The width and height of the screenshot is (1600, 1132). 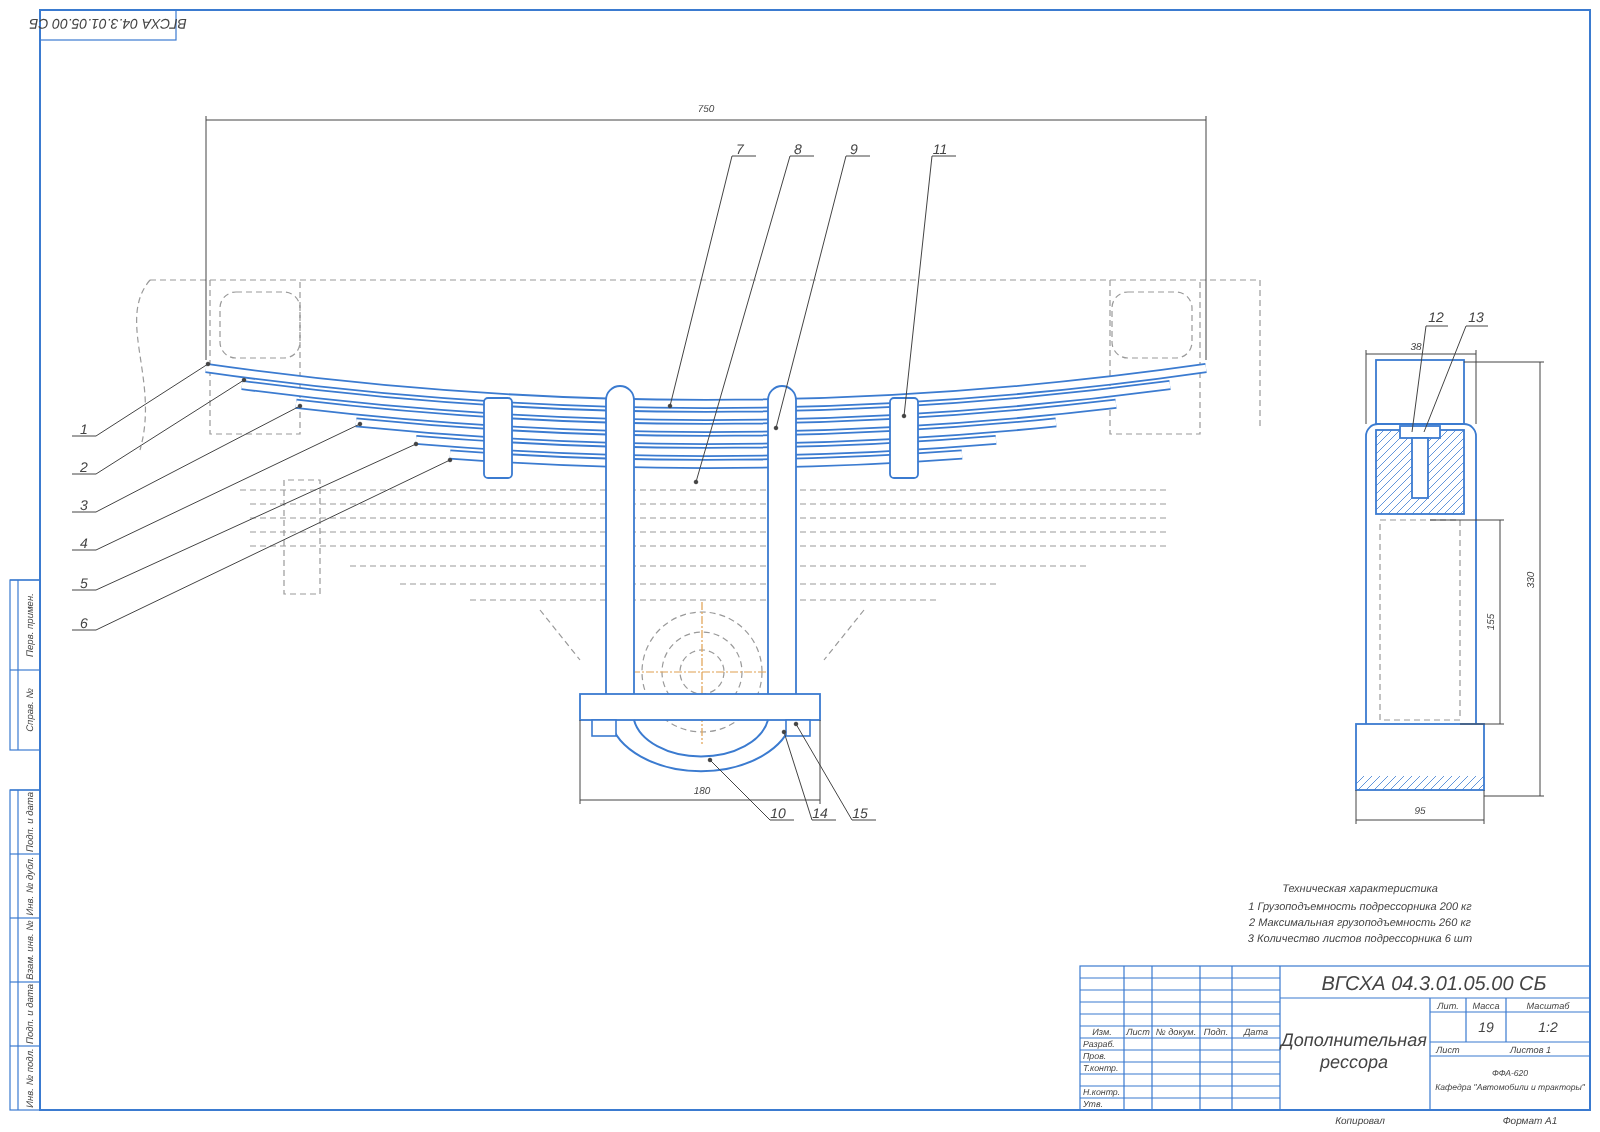 I want to click on title-block-code: ВГСХА 04.3.01.05.00 СБ, so click(x=1434, y=985).